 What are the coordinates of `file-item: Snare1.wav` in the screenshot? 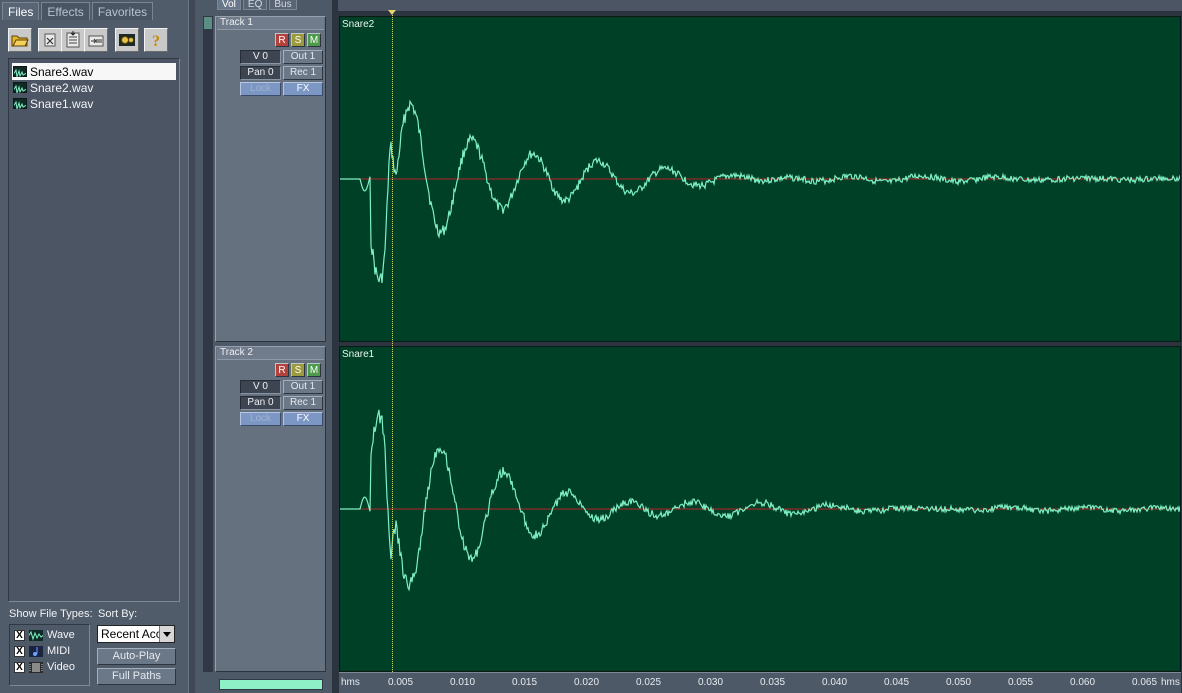 It's located at (94, 103).